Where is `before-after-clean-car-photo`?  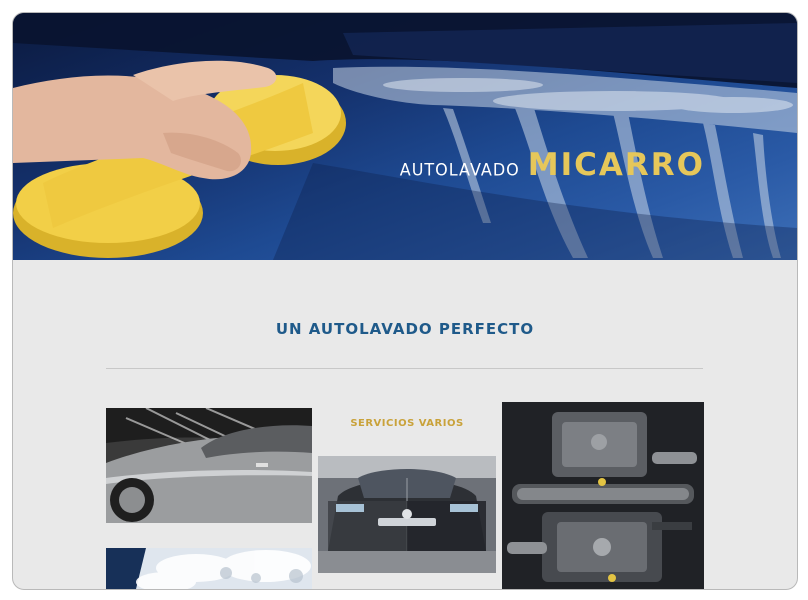
before-after-clean-car-photo is located at coordinates (407, 514).